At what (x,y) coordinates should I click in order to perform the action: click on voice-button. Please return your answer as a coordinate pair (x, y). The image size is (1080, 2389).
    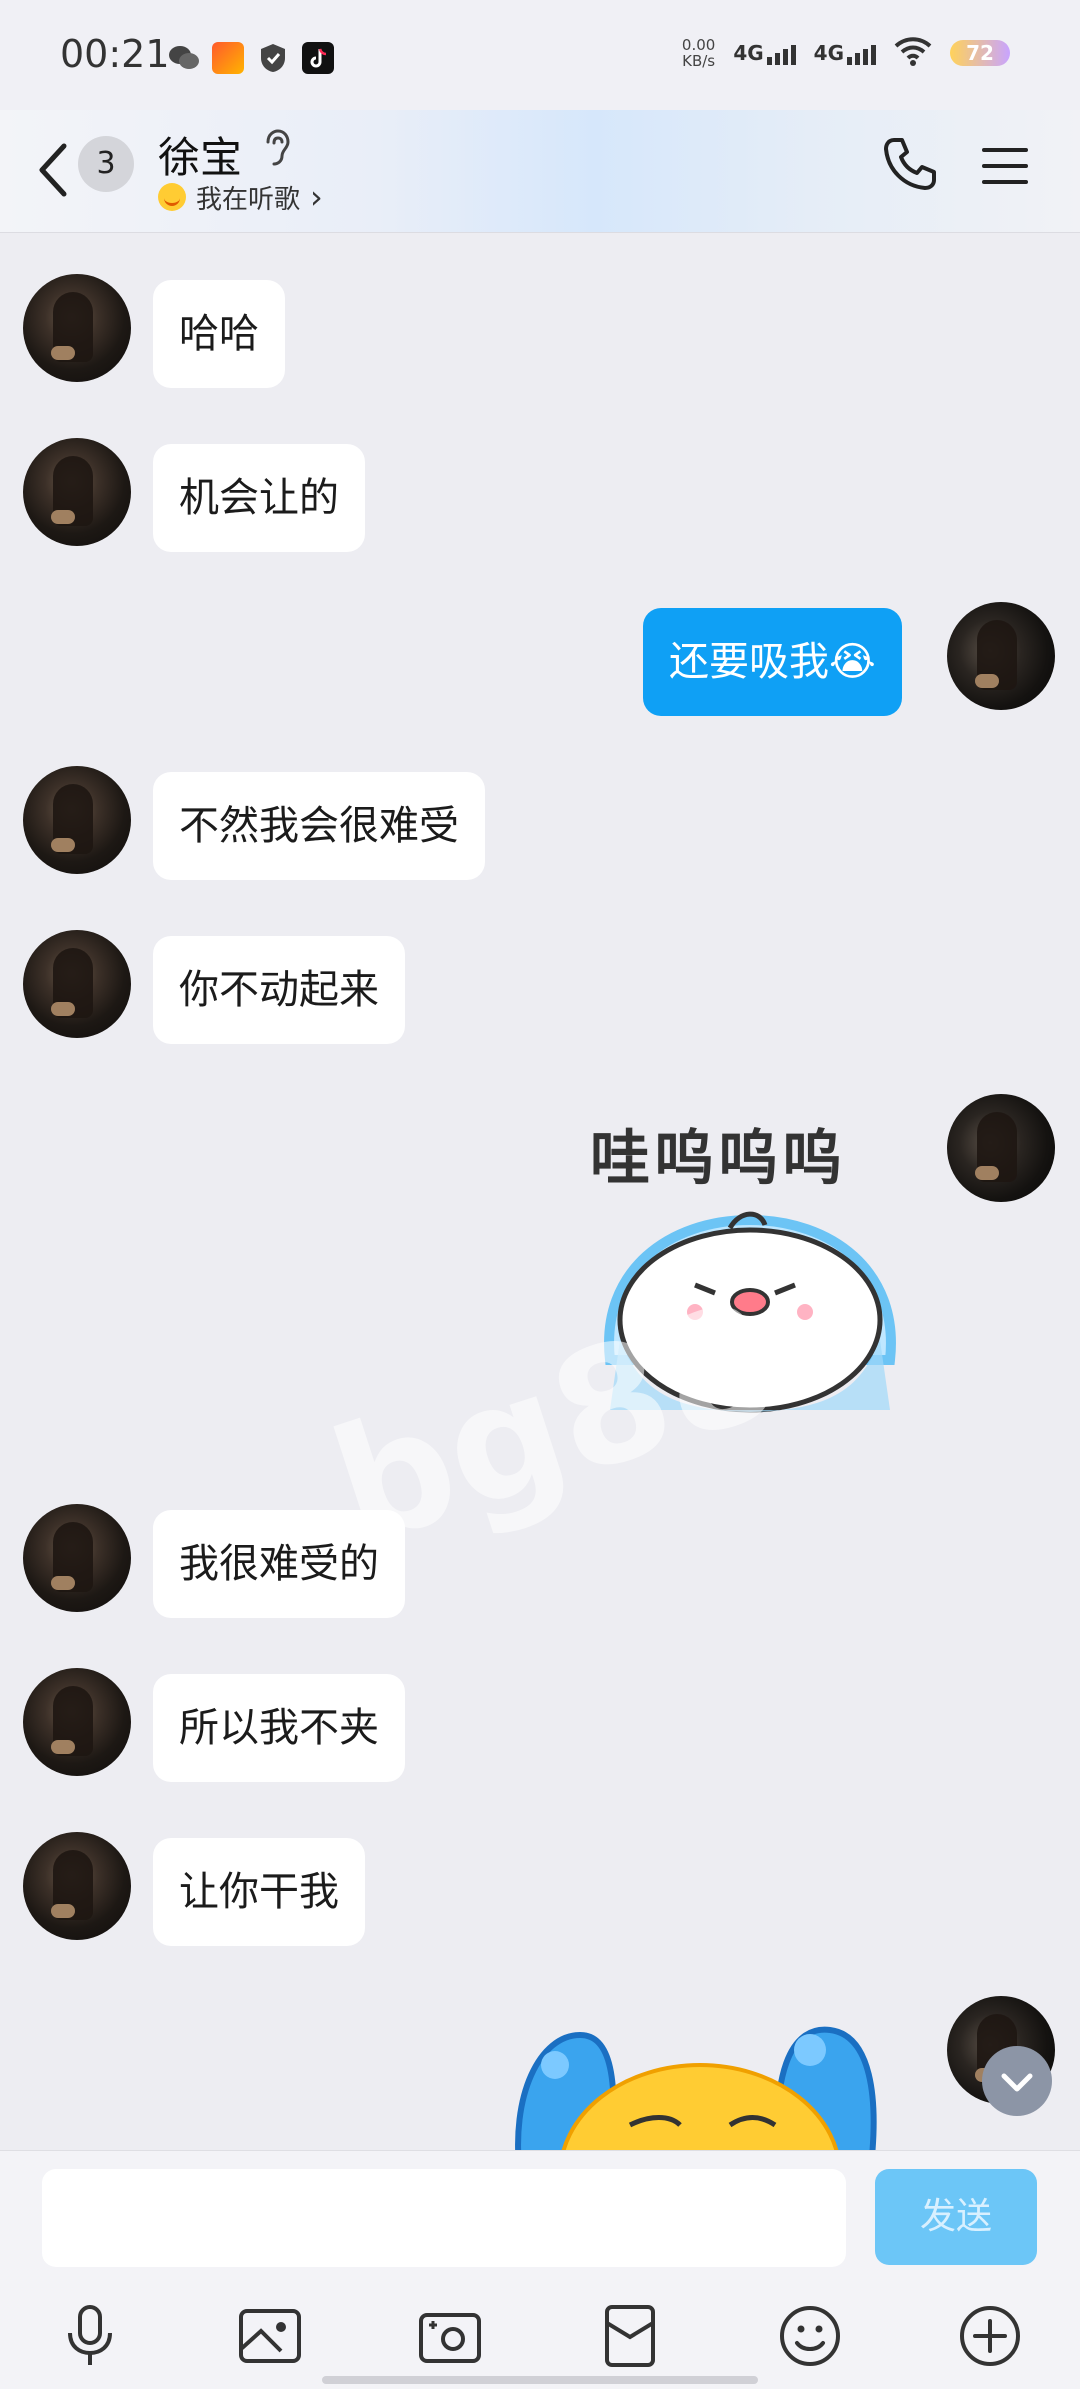
    Looking at the image, I should click on (90, 2336).